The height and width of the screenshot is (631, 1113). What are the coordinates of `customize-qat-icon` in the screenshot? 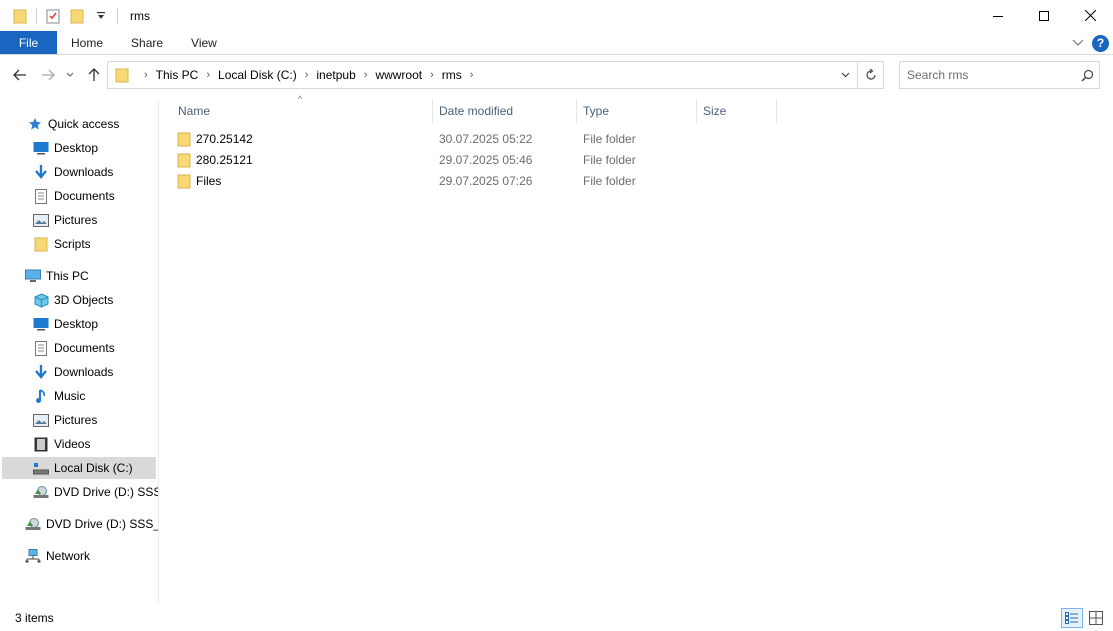 It's located at (101, 16).